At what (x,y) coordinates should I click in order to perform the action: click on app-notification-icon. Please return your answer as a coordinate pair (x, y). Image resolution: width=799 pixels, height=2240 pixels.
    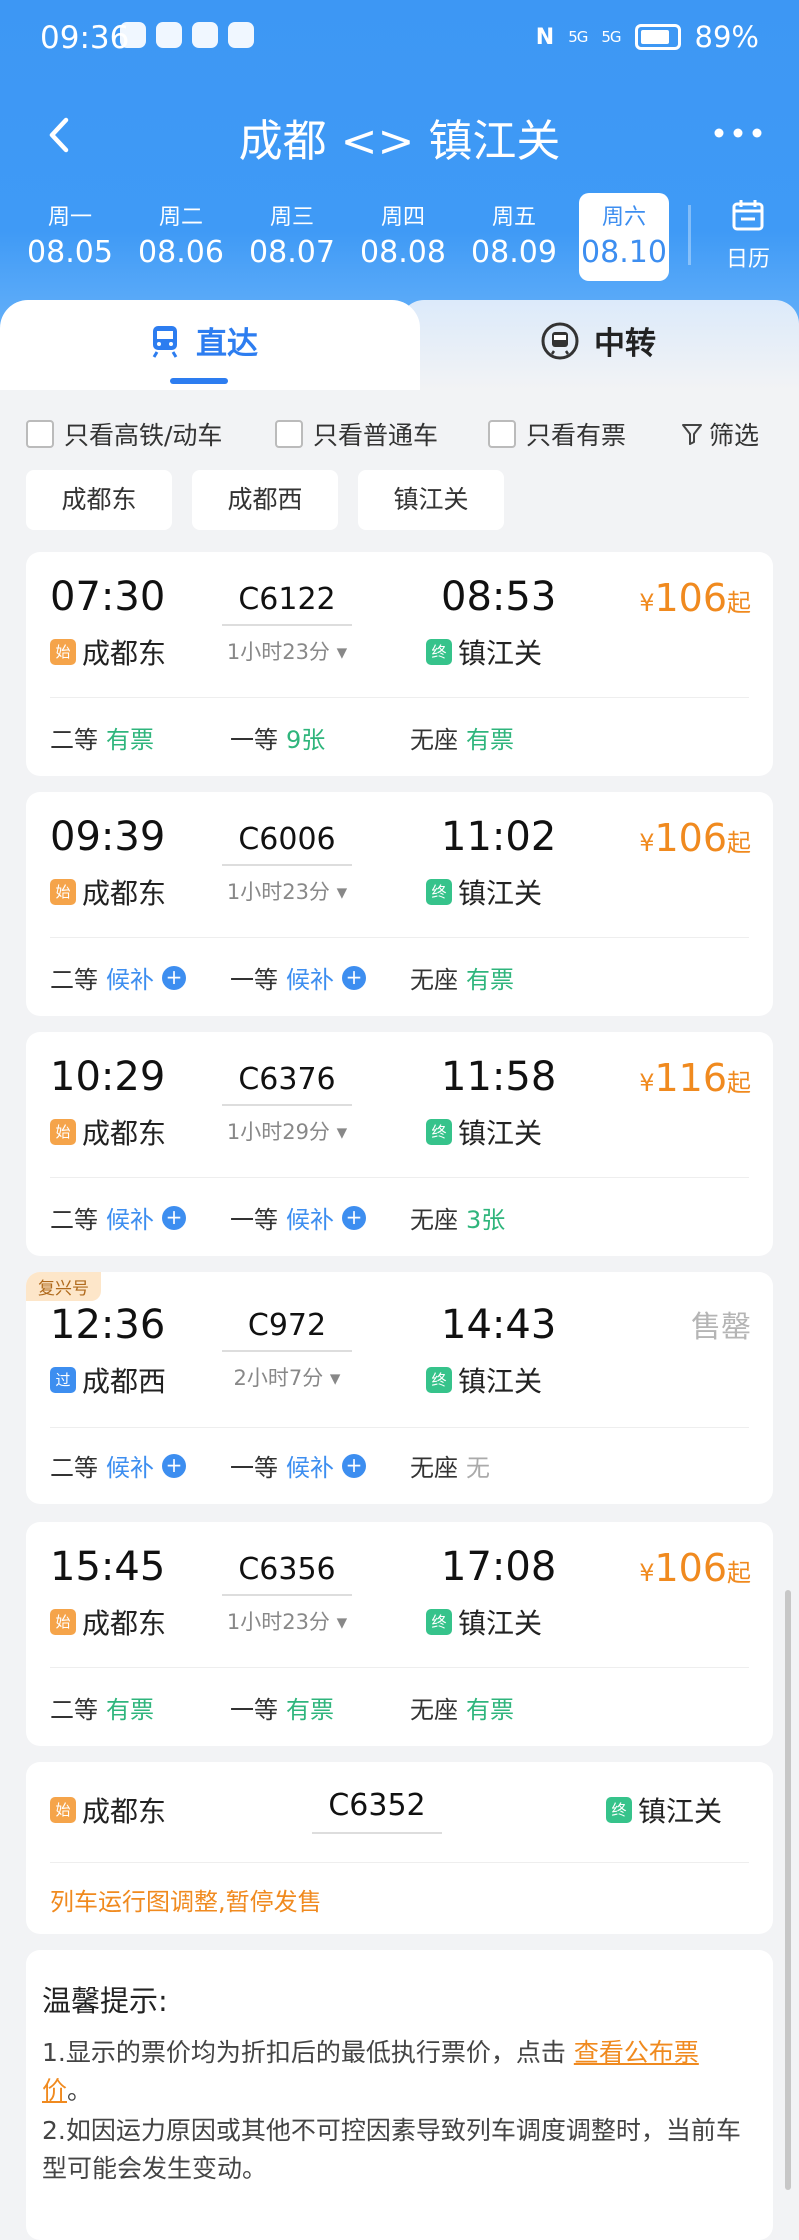
    Looking at the image, I should click on (133, 35).